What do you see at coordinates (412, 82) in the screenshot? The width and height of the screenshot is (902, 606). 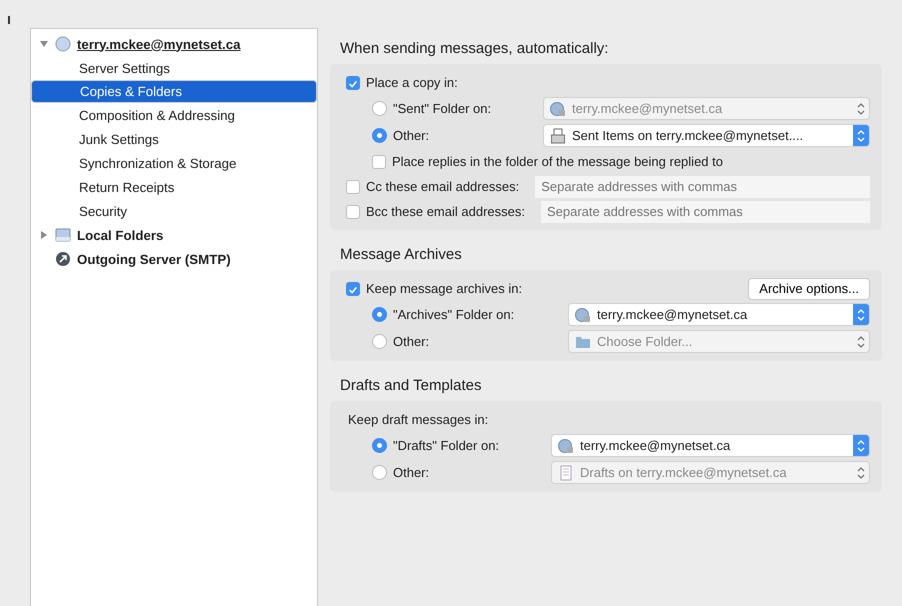 I see `checkbox-label: Place a copy in:` at bounding box center [412, 82].